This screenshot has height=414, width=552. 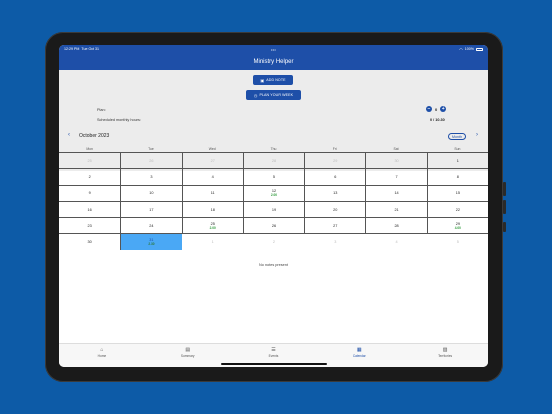 I want to click on calendar-day: 14, so click(x=395, y=193).